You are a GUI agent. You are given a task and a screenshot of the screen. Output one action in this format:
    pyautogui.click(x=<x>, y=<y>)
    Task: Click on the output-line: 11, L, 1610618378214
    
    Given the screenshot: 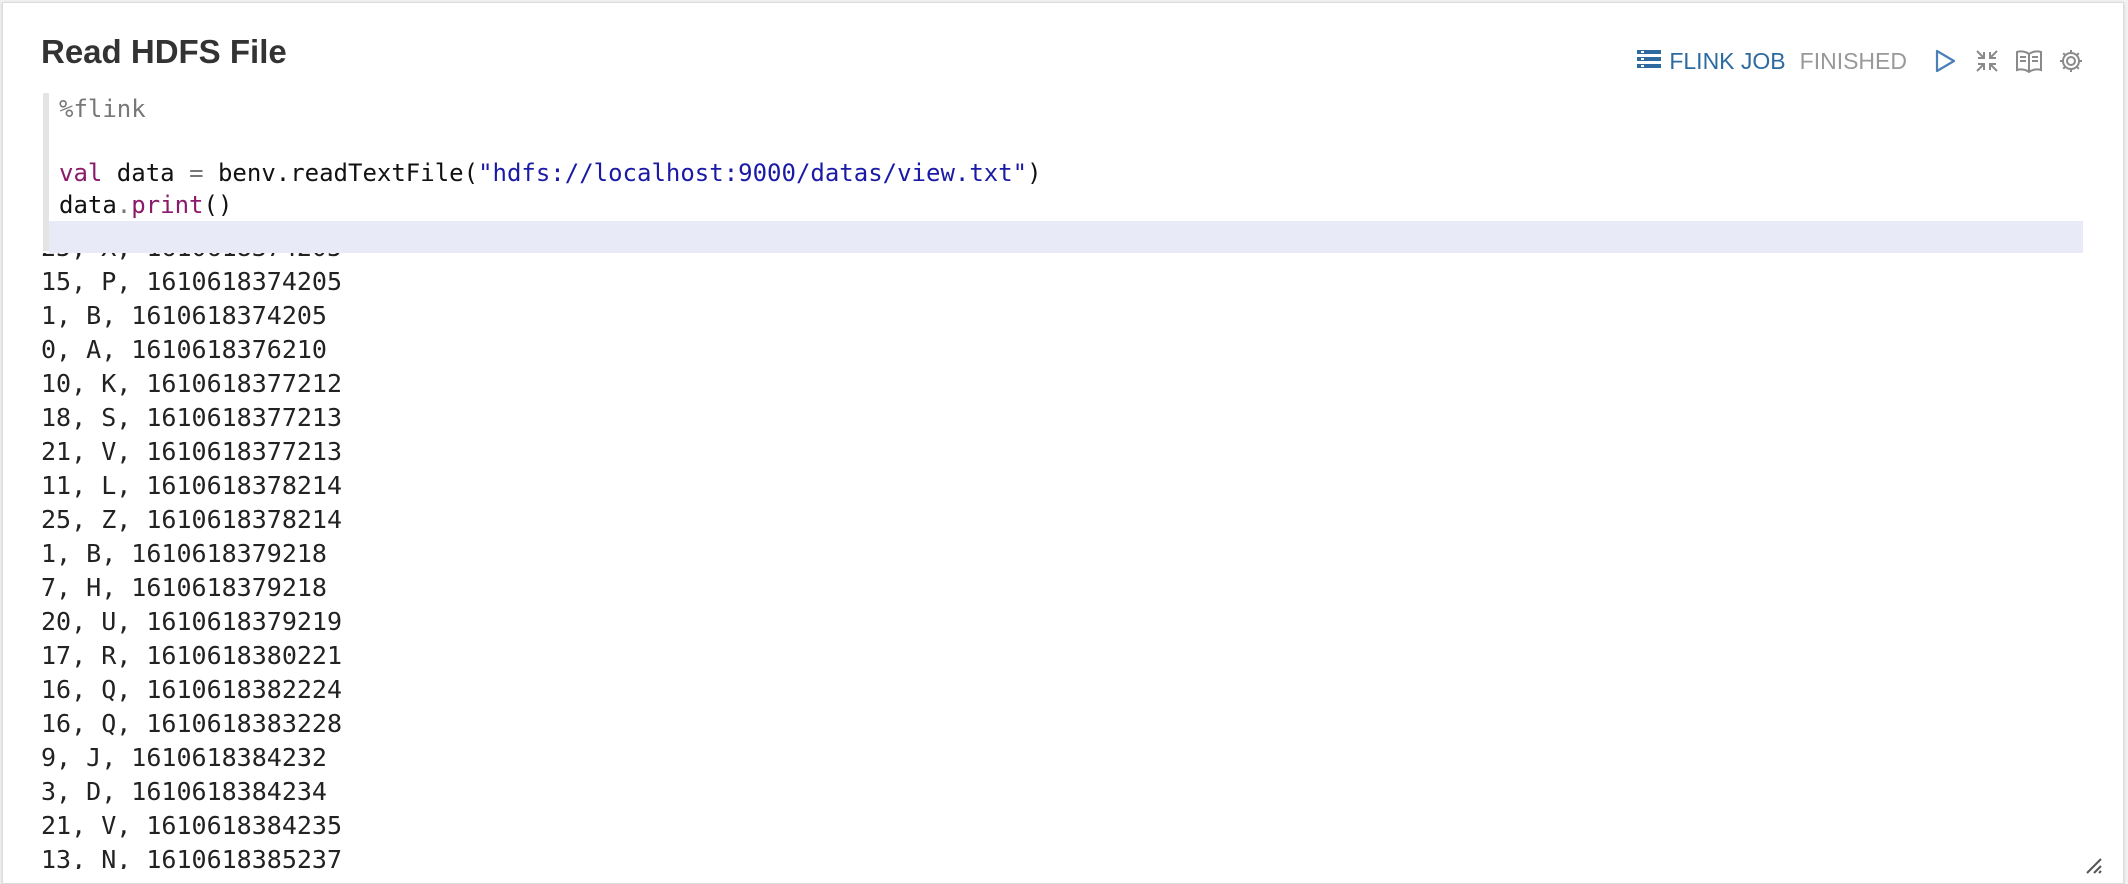 What is the action you would take?
    pyautogui.click(x=192, y=485)
    